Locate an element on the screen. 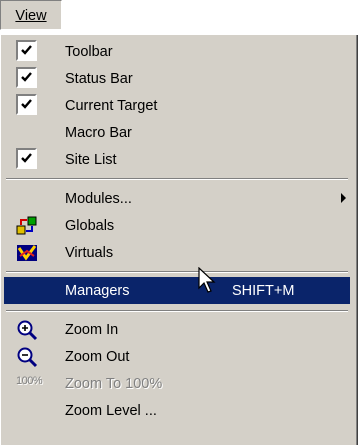 The width and height of the screenshot is (358, 445). menu-item-macro-bar: Macro Bar is located at coordinates (177, 132).